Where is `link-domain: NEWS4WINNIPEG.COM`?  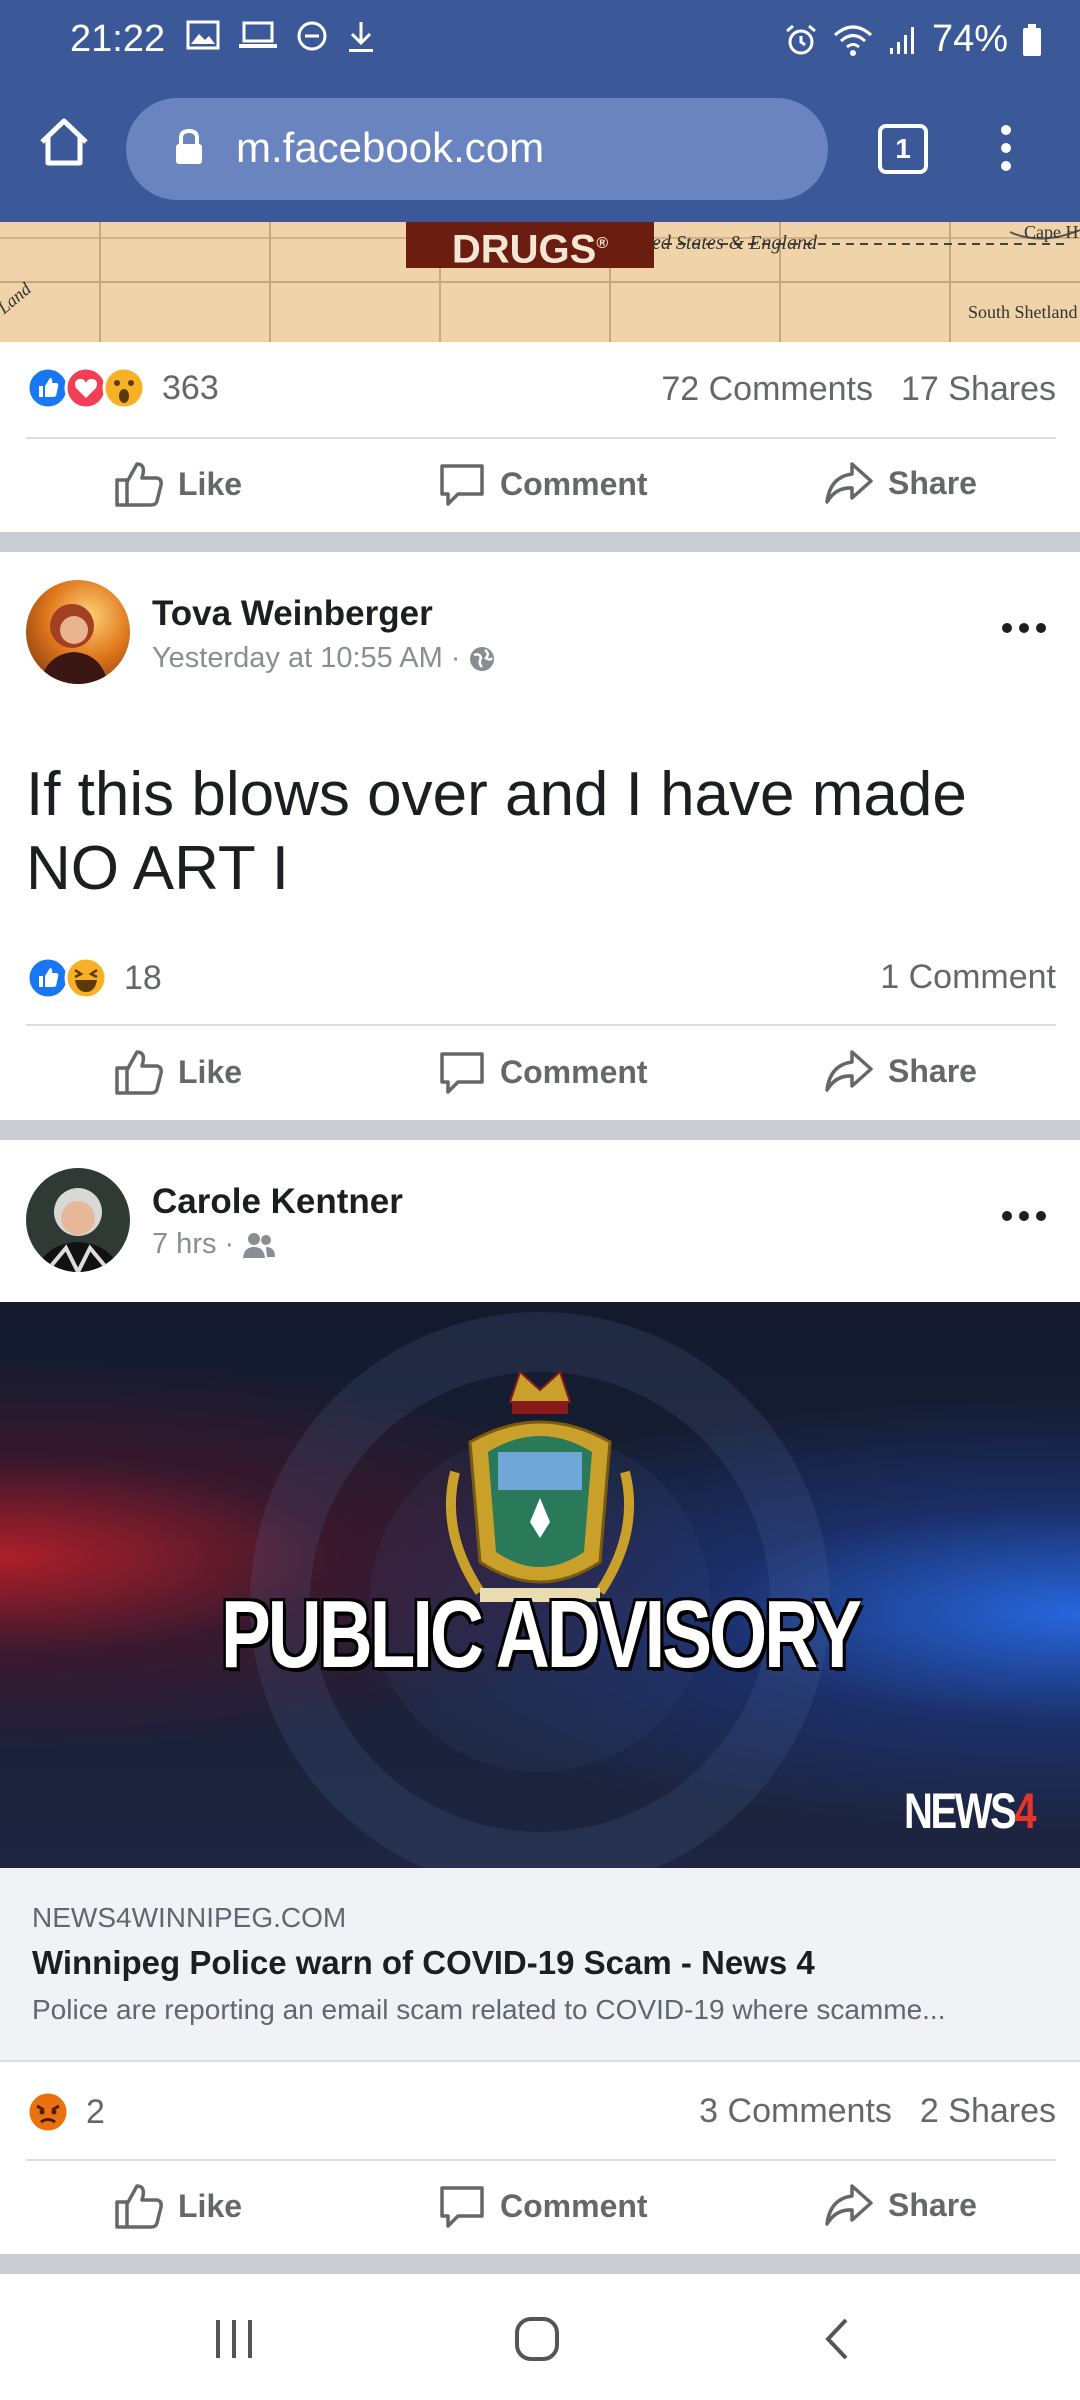 link-domain: NEWS4WINNIPEG.COM is located at coordinates (189, 1917).